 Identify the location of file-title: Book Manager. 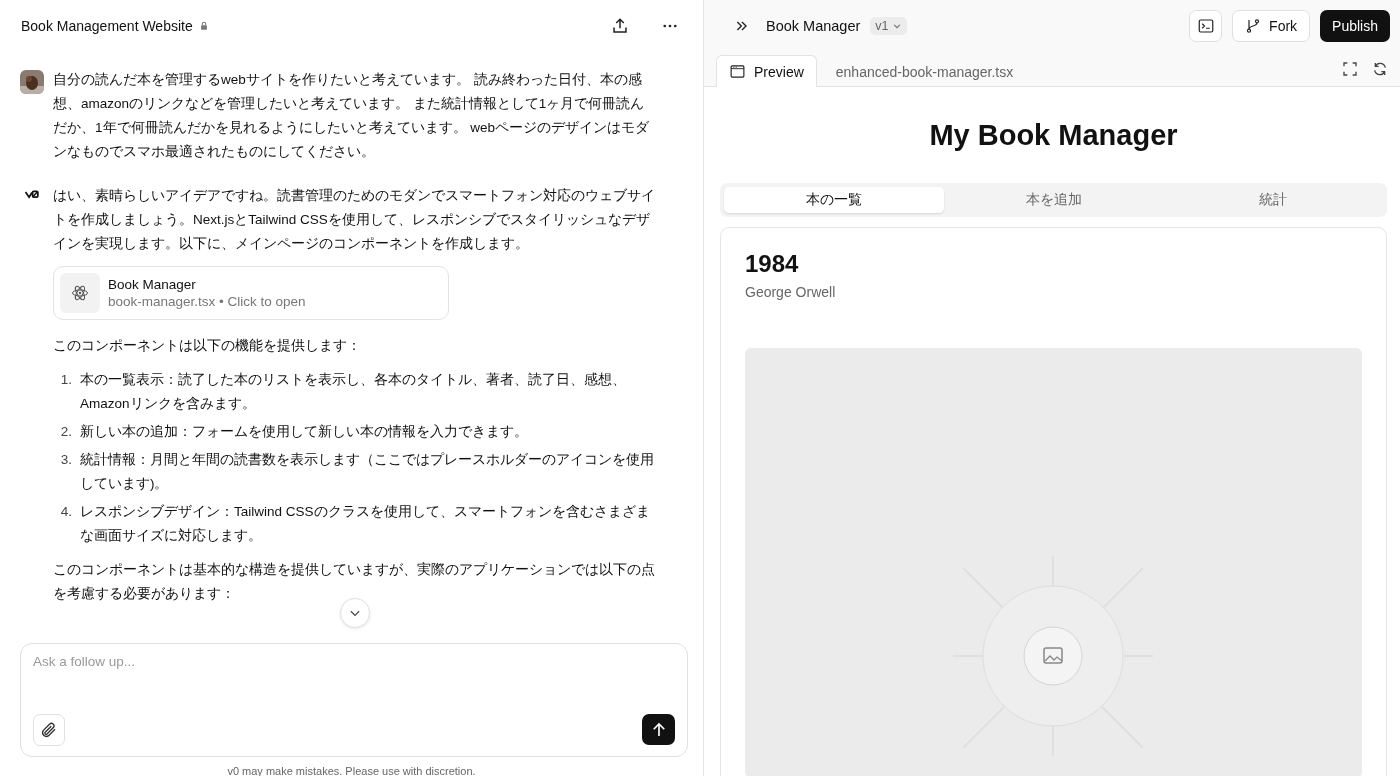
(152, 284).